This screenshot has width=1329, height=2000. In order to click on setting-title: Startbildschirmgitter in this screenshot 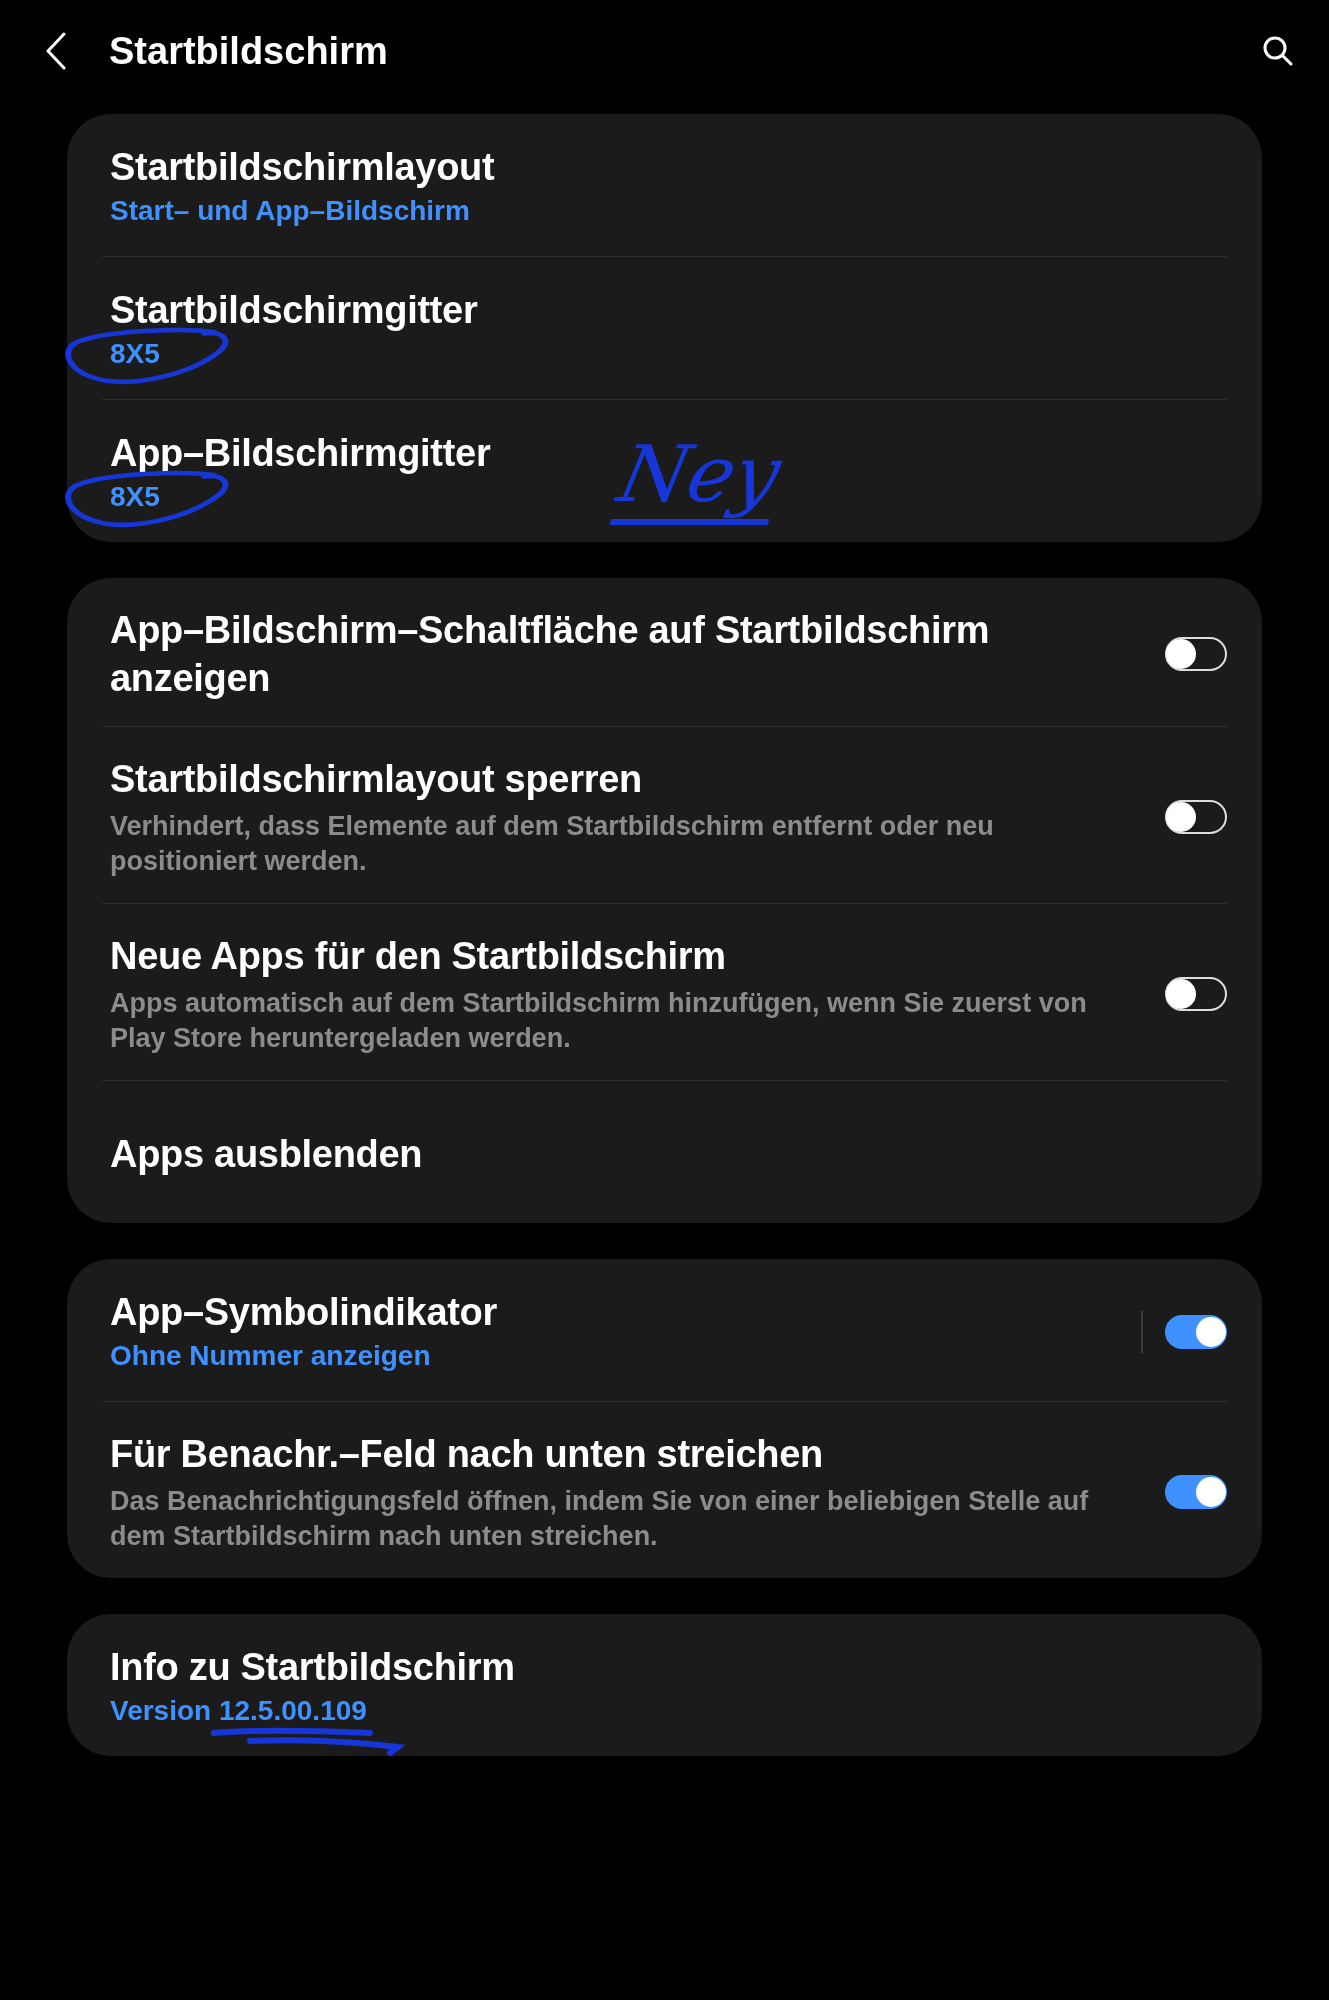, I will do `click(648, 310)`.